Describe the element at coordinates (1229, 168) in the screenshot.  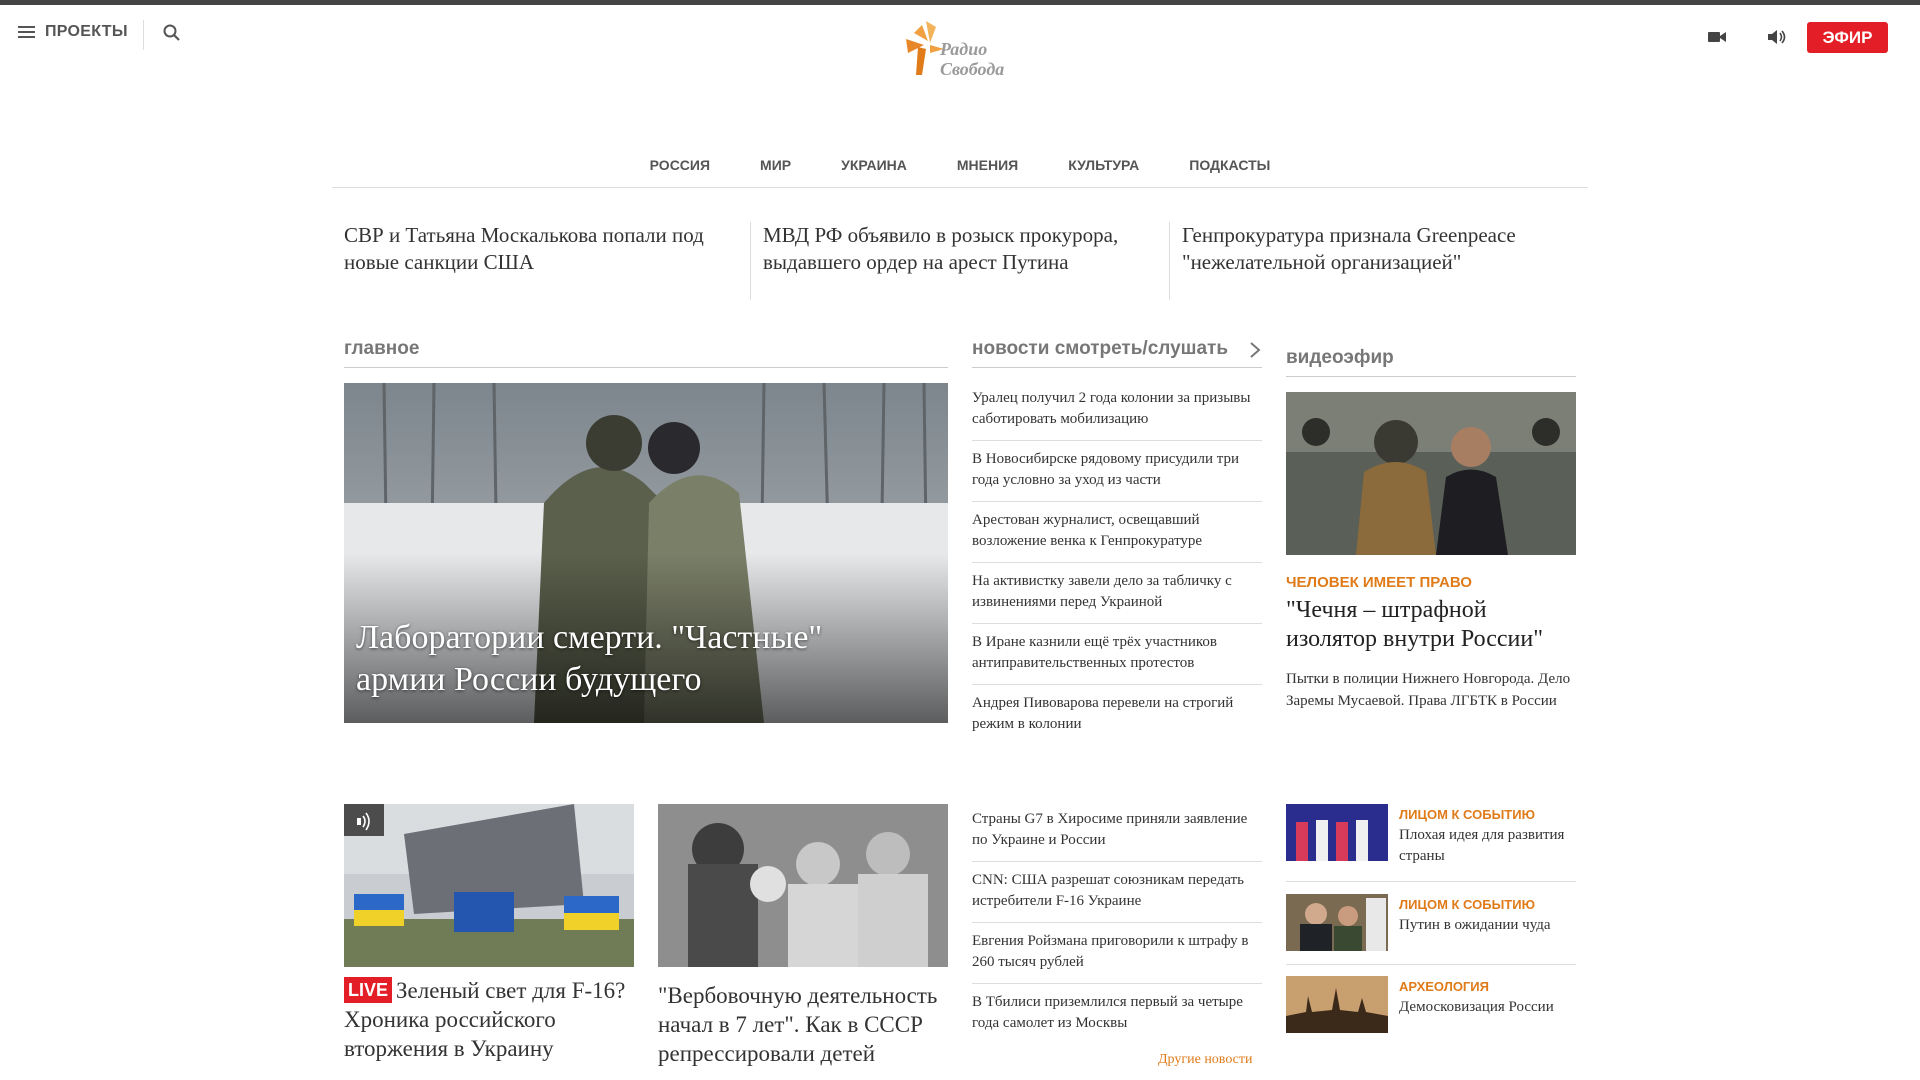
I see `nav-item-podcasts: ПОДКАСТЫ` at that location.